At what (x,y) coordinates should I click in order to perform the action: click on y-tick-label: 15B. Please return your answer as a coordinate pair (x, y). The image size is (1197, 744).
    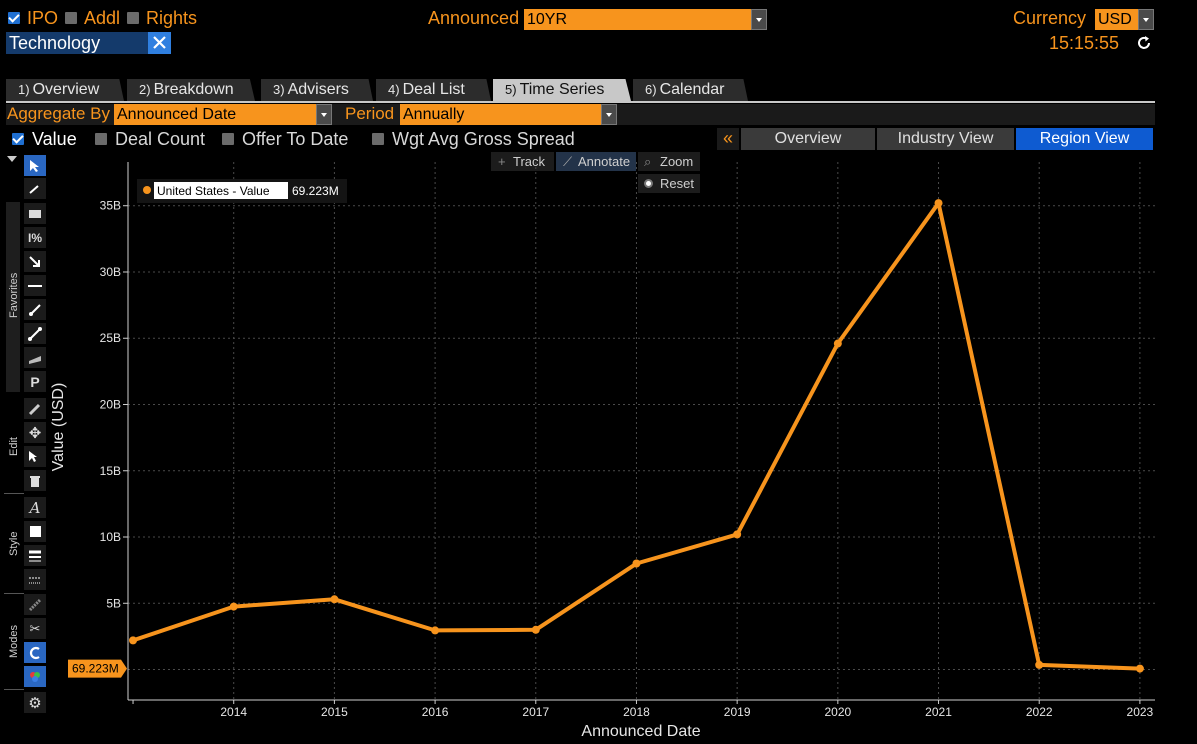
    Looking at the image, I should click on (110, 471).